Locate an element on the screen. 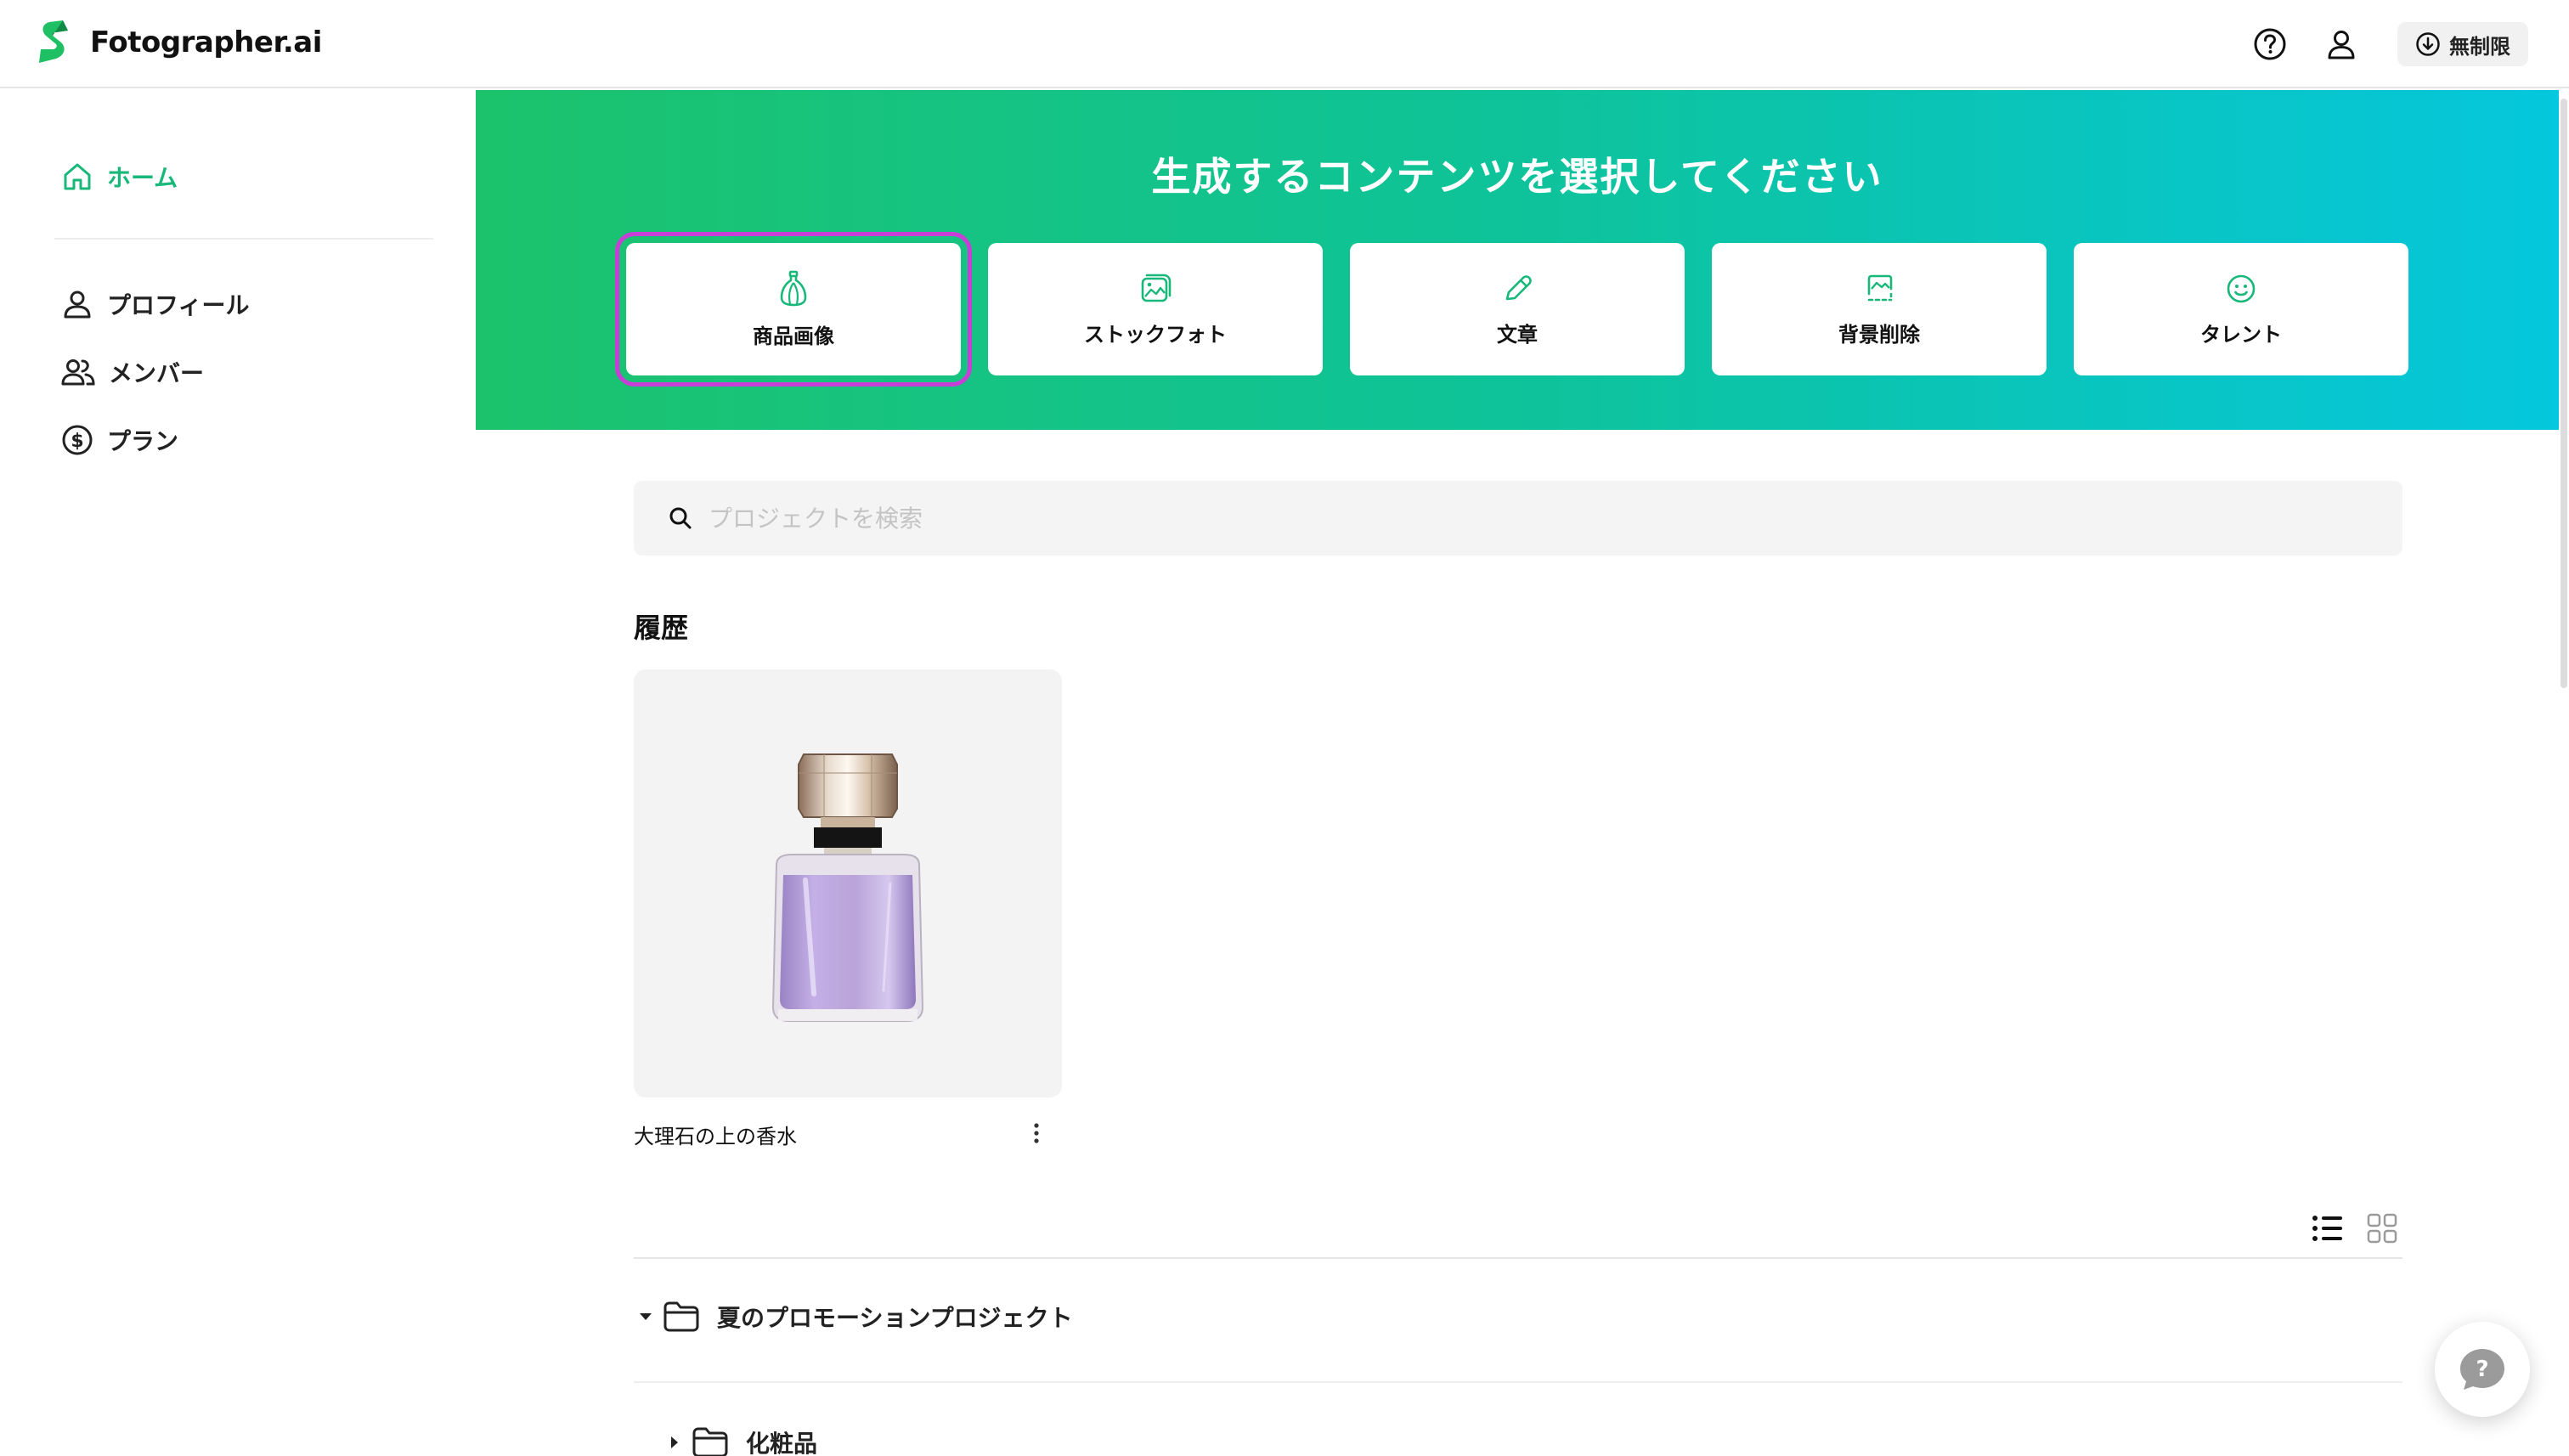 This screenshot has height=1456, width=2569. more-vertical-icon is located at coordinates (1037, 1133).